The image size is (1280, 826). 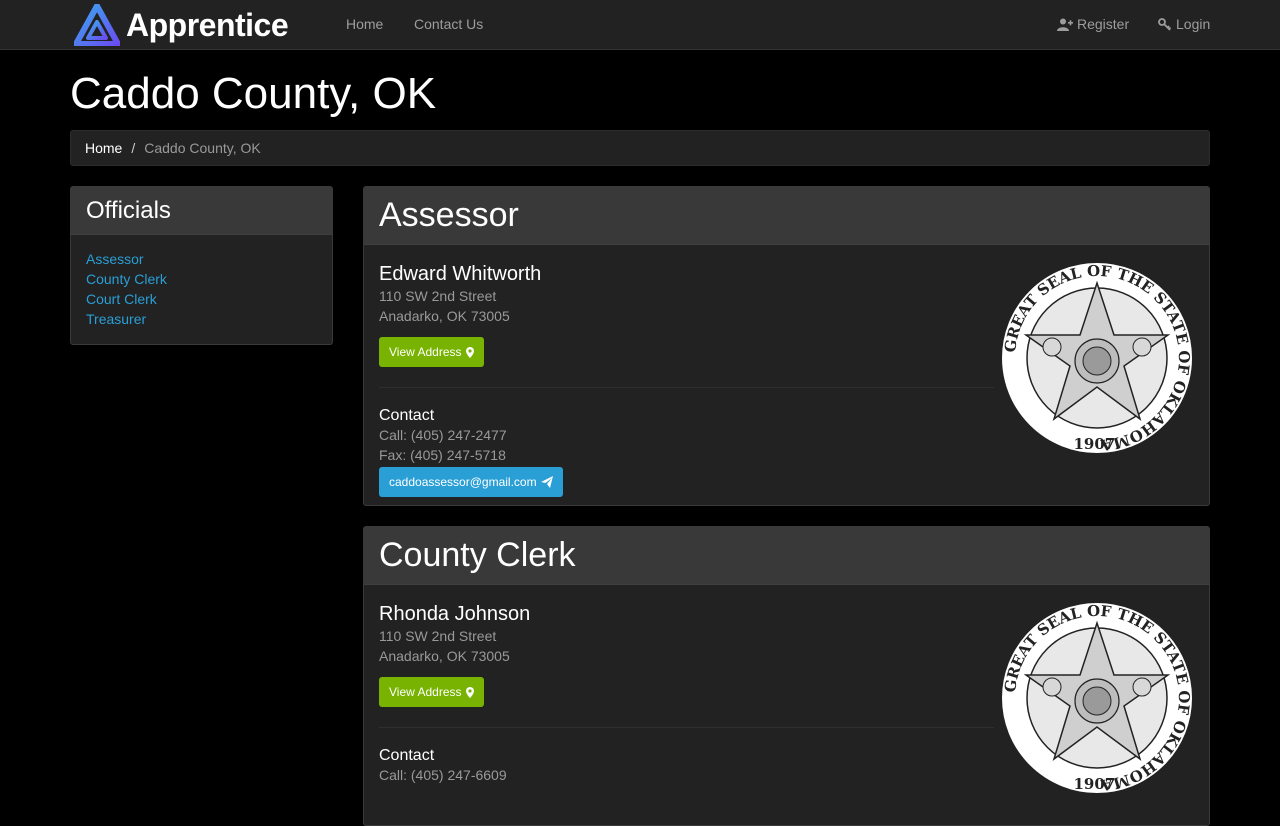 I want to click on email-button: caddoassessor@gmail.com, so click(x=471, y=482).